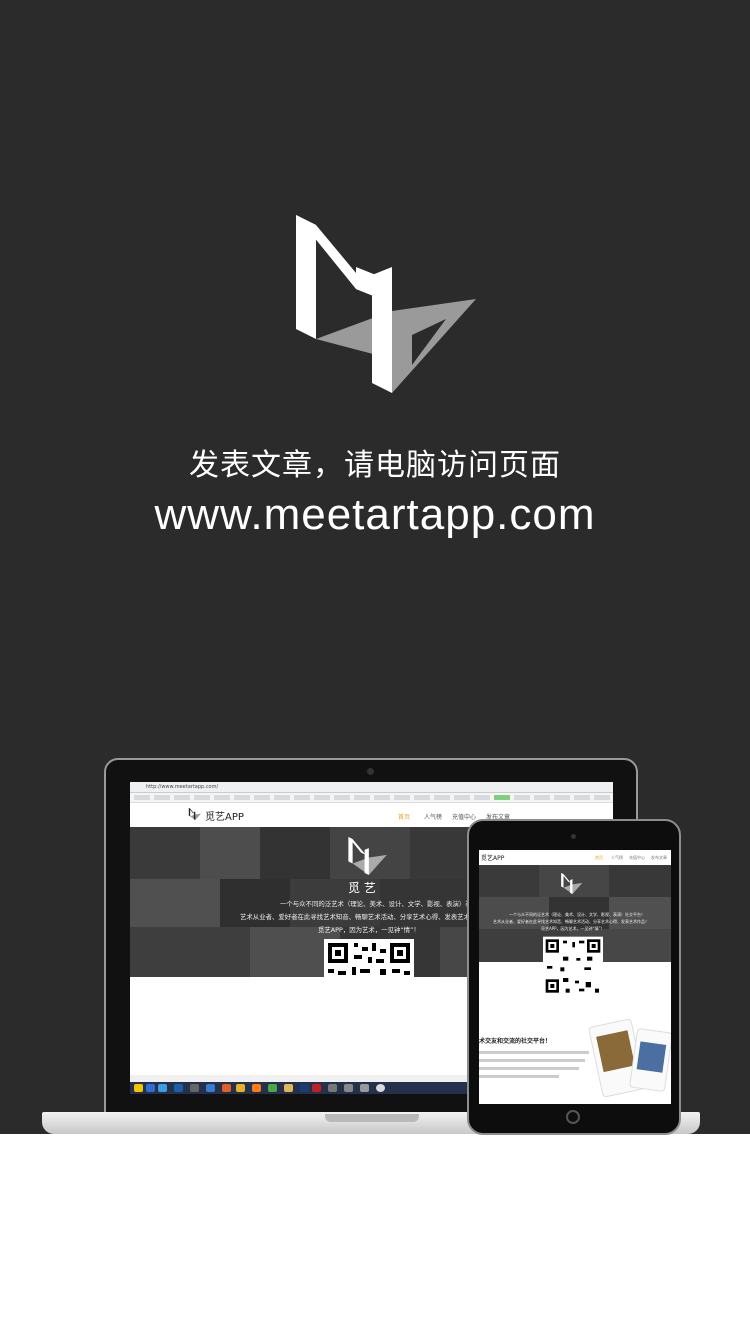  What do you see at coordinates (464, 816) in the screenshot?
I see `nav-recharge: 充值中心` at bounding box center [464, 816].